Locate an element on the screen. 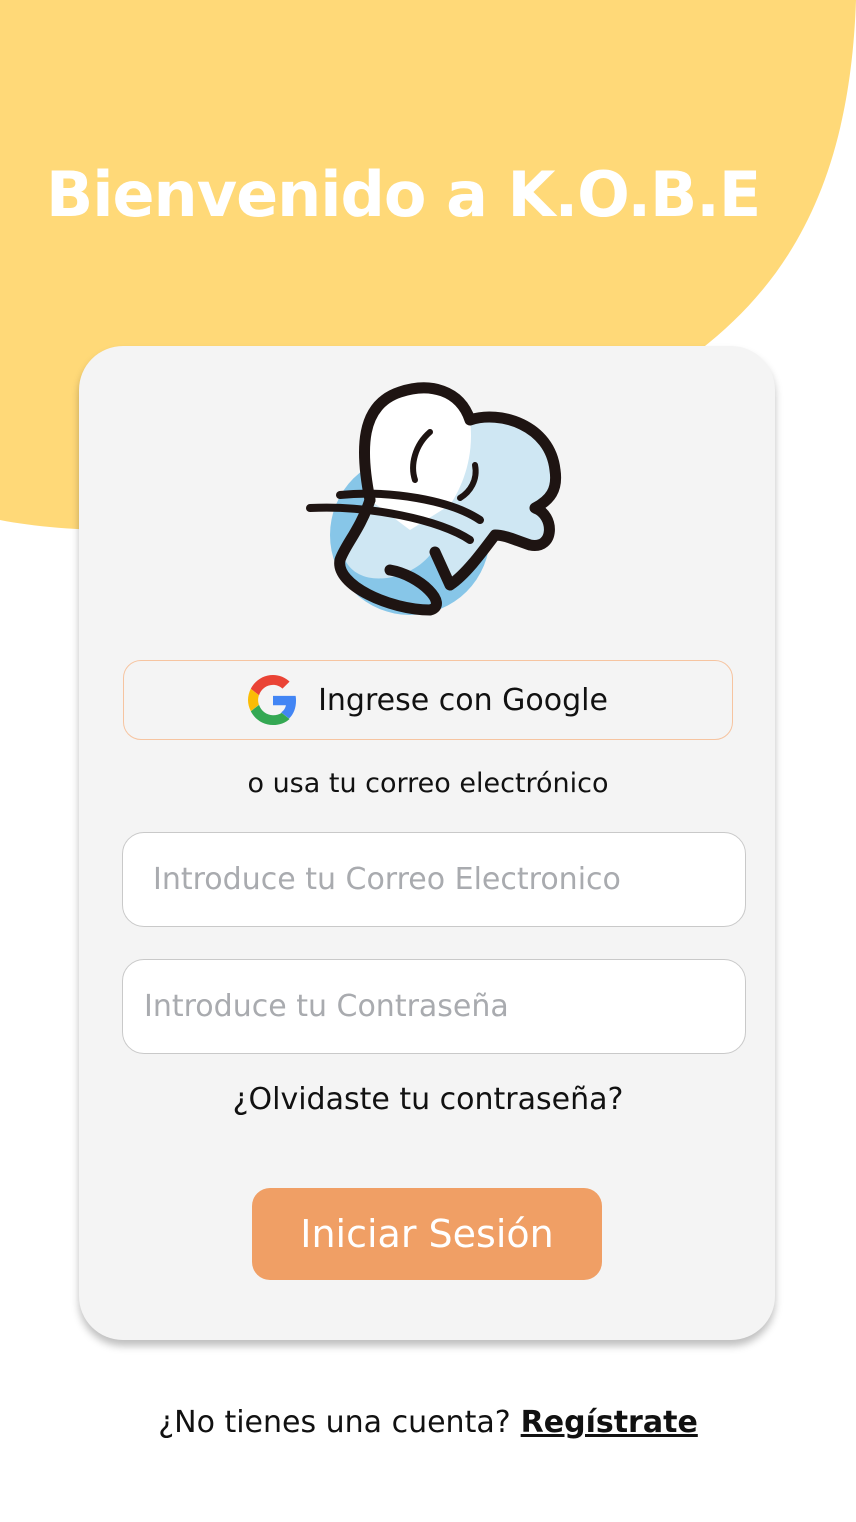 The width and height of the screenshot is (856, 1522). chef-hat-icon is located at coordinates (434, 499).